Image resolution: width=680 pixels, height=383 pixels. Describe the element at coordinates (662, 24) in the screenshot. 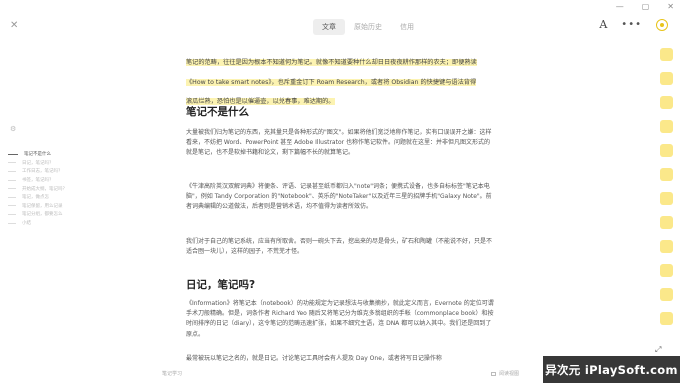

I see `avatar` at that location.